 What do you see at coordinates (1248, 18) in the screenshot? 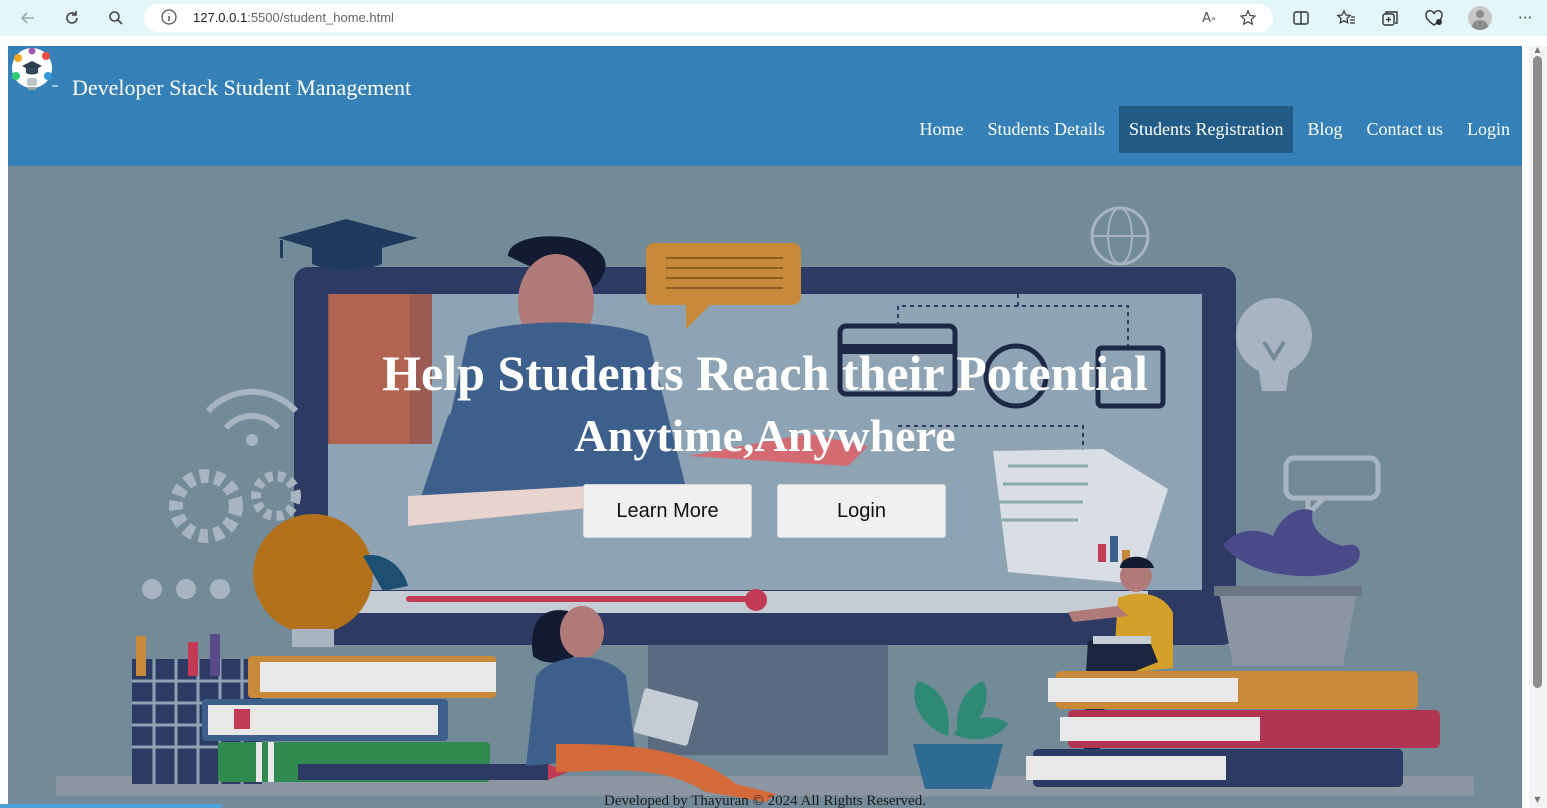
I see `favorite-star-icon` at bounding box center [1248, 18].